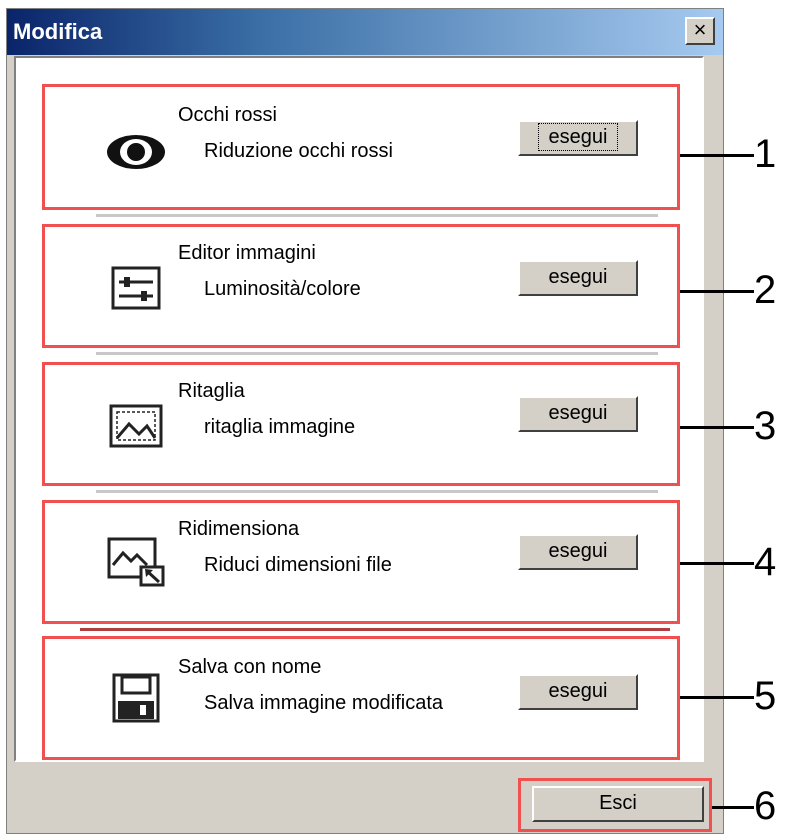  I want to click on callout-number: 6, so click(765, 806).